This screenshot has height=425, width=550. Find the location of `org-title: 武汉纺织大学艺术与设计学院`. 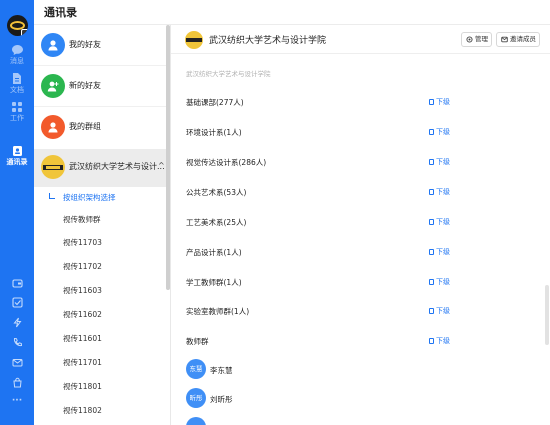

org-title: 武汉纺织大学艺术与设计学院 is located at coordinates (268, 41).